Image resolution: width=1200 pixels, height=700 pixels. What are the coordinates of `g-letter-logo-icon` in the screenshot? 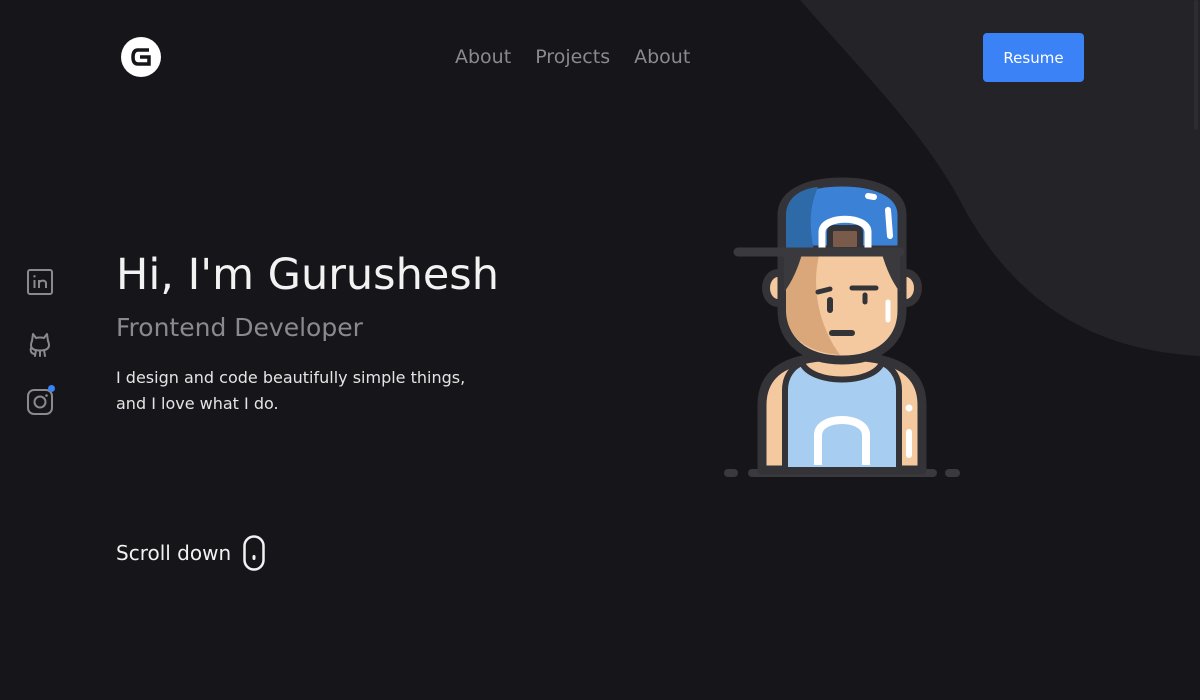 It's located at (141, 57).